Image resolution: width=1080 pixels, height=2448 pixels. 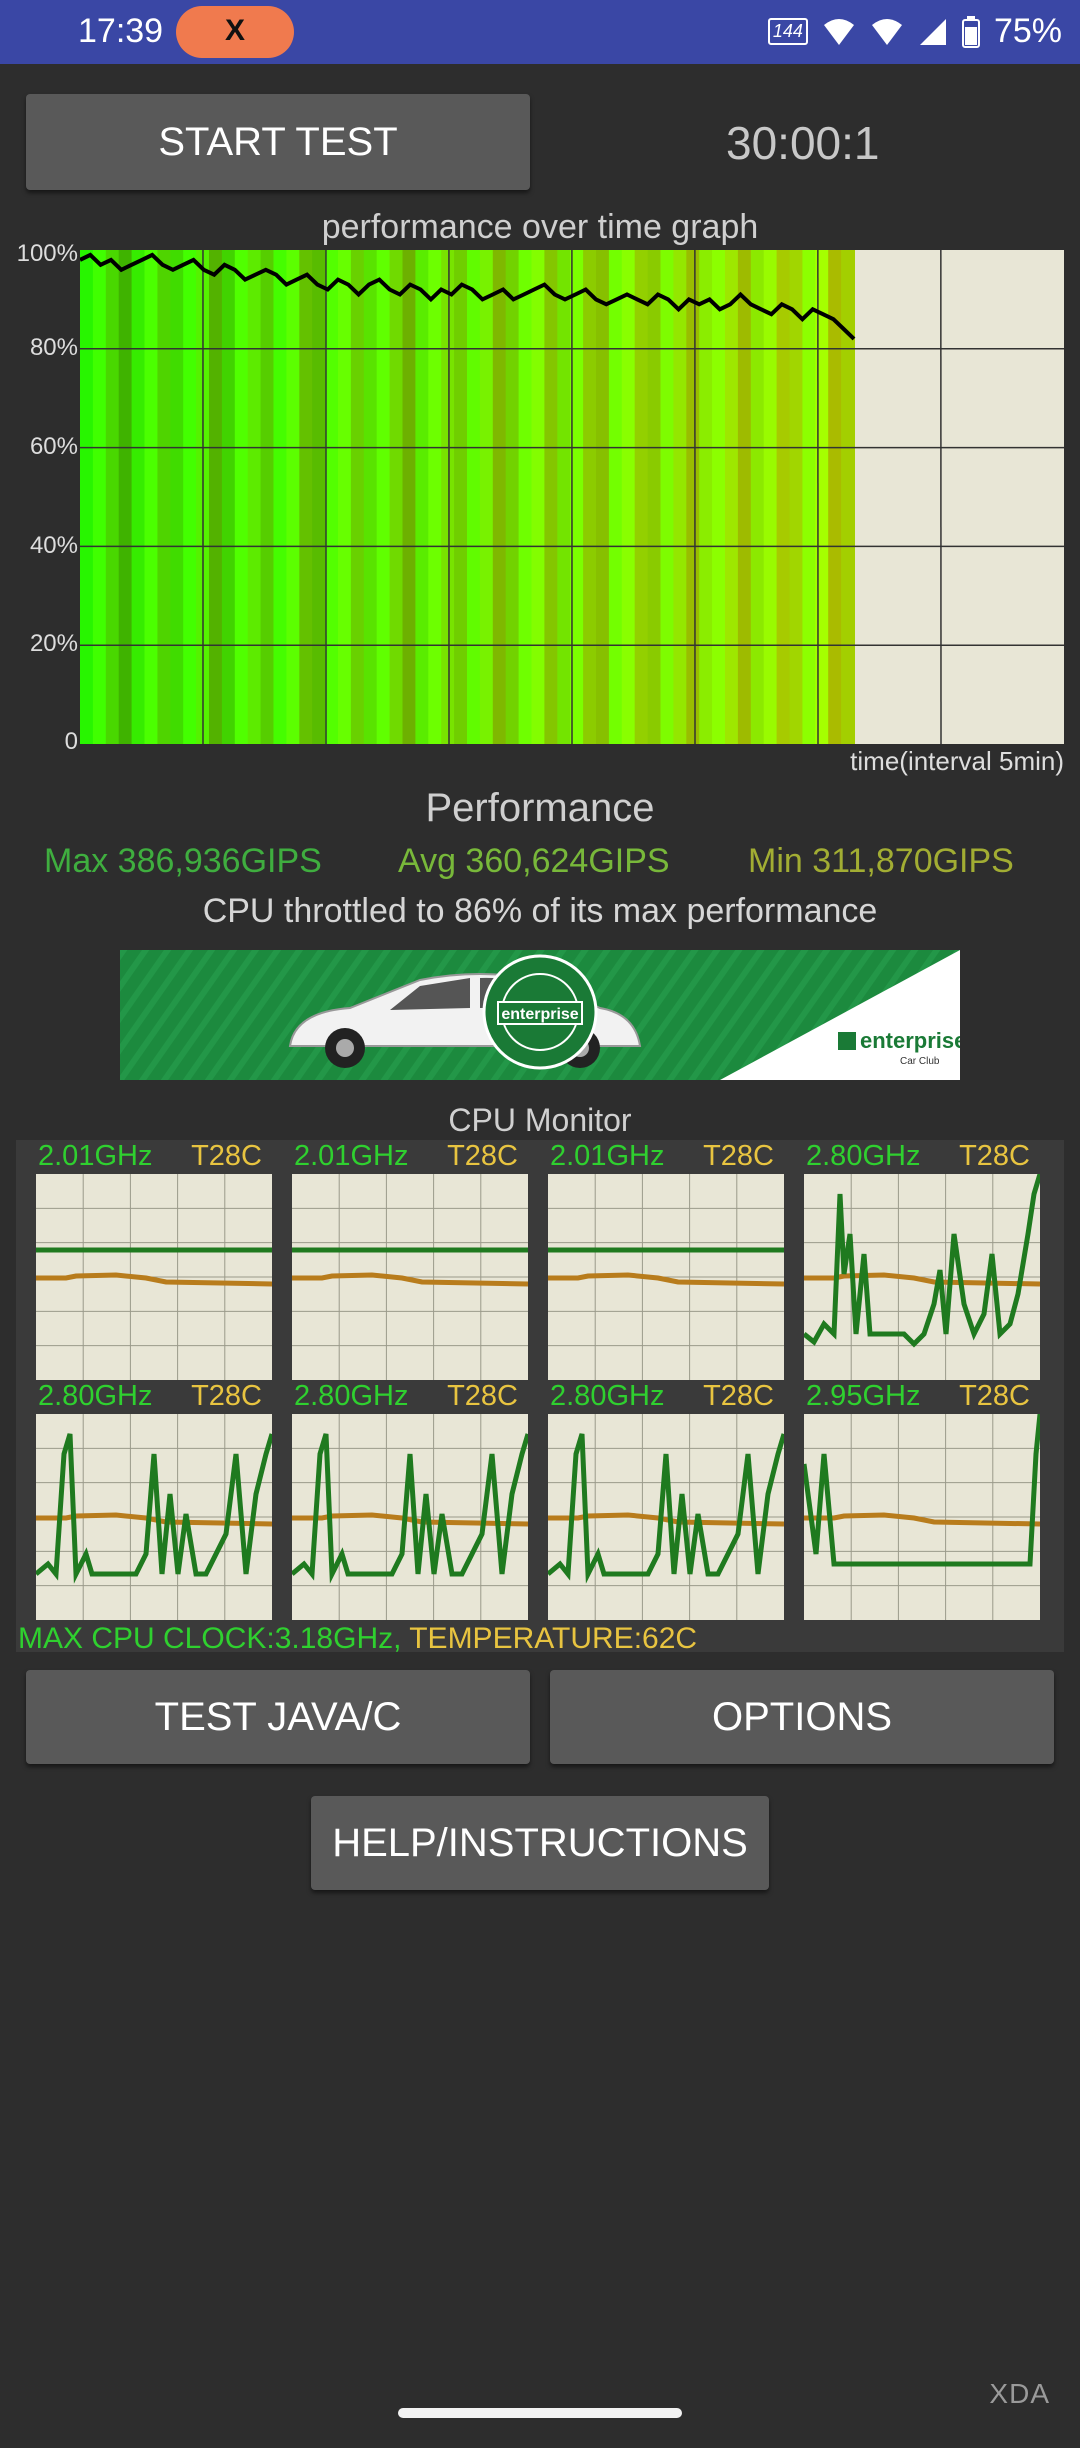 I want to click on ad-banner: enterprise enterprise Car Club, so click(x=540, y=1015).